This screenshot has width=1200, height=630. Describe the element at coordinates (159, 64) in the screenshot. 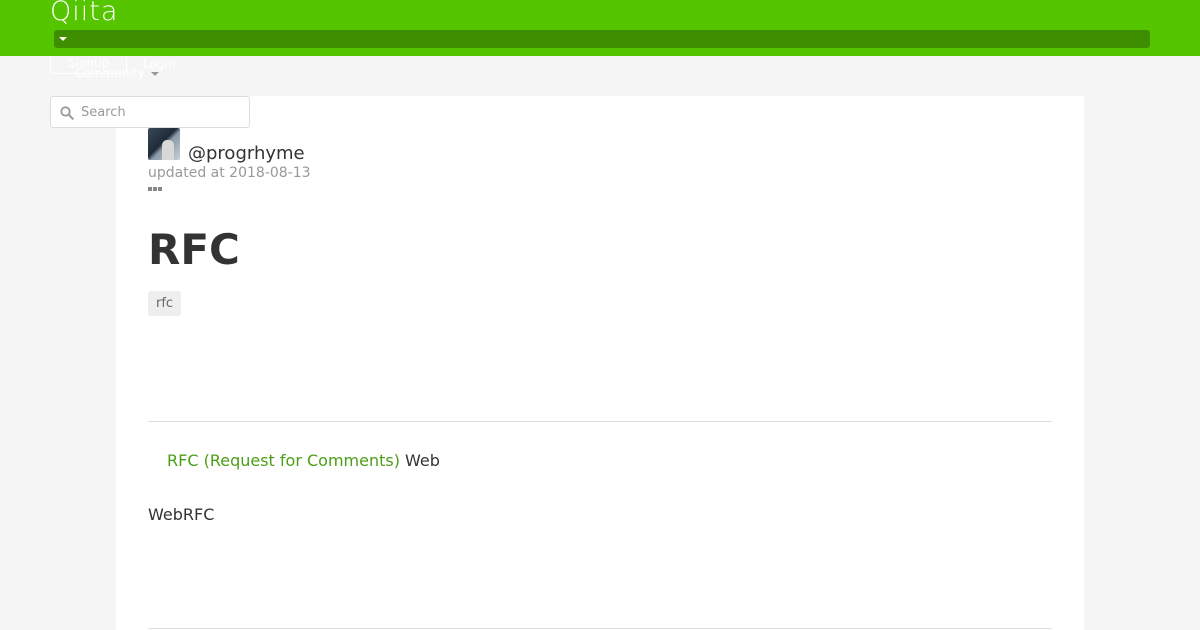

I see `login-link: Login` at that location.